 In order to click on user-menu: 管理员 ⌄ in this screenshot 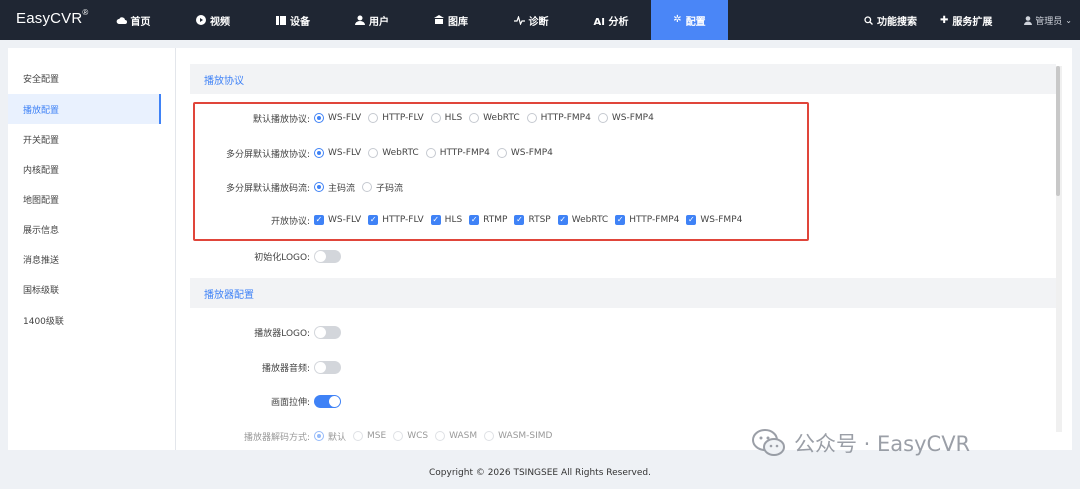, I will do `click(1048, 20)`.